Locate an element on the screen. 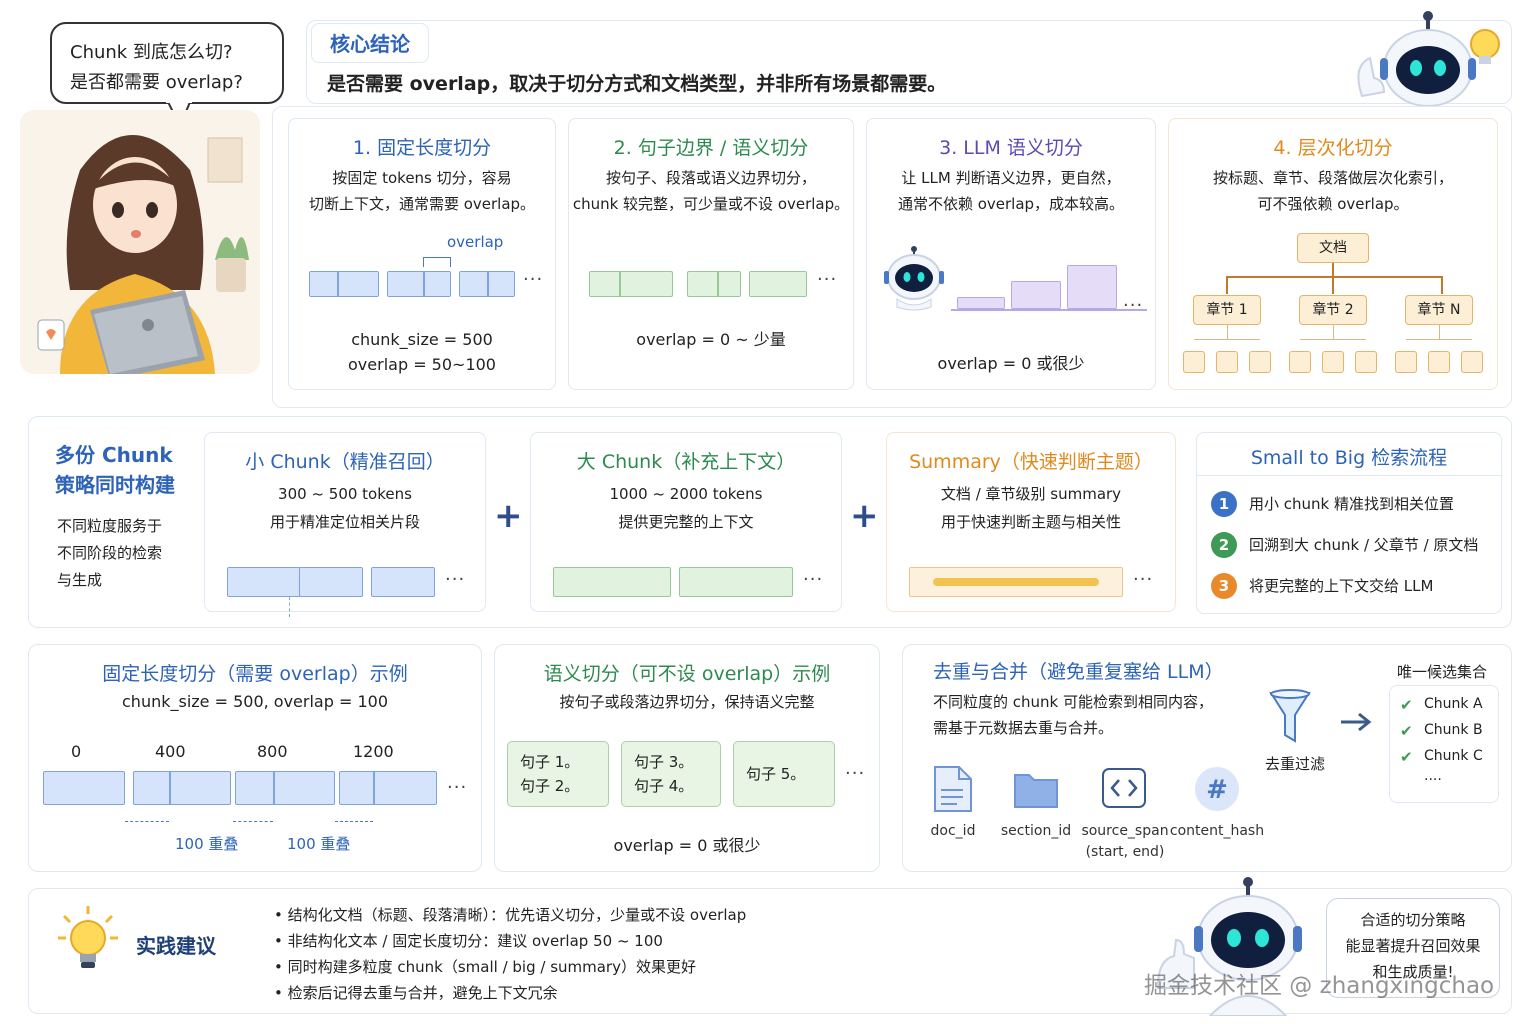  icon-label: content_hash is located at coordinates (1217, 831).